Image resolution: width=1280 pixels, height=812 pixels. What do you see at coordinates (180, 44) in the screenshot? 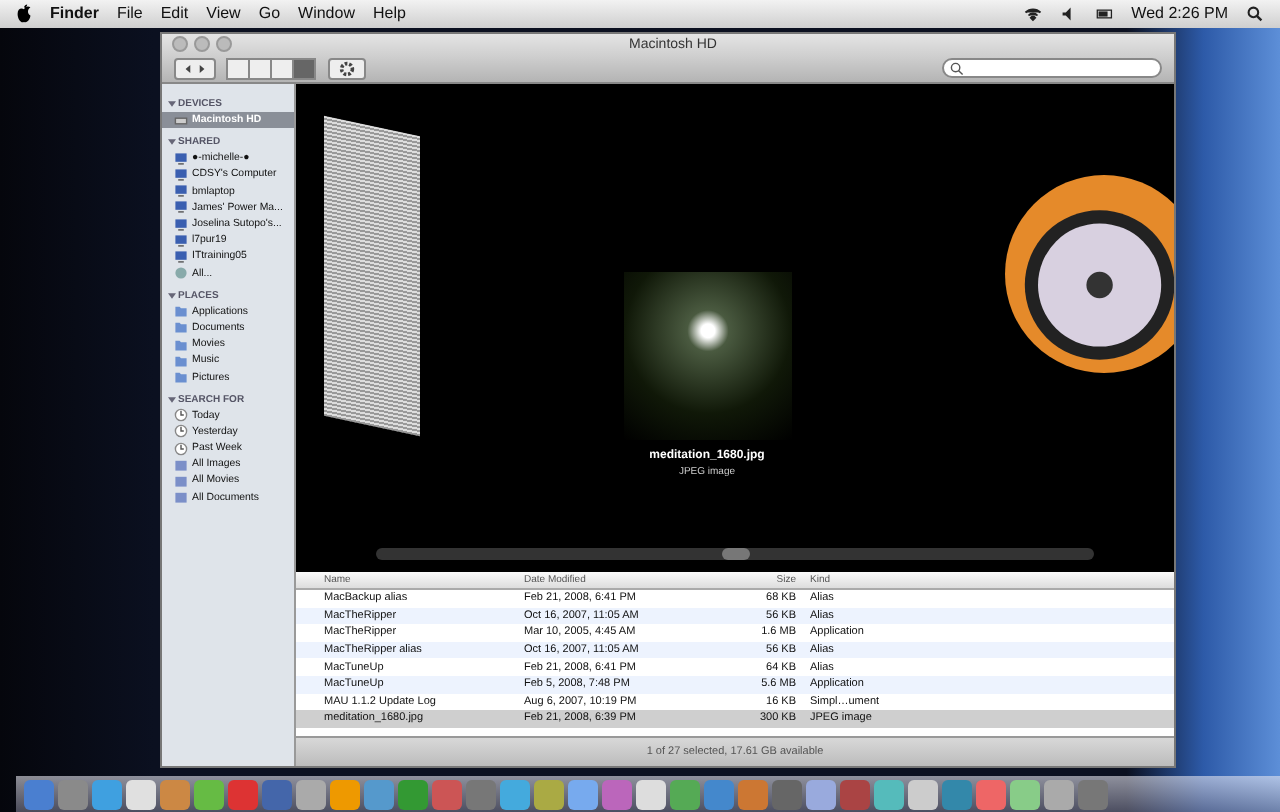
I see `close-button` at bounding box center [180, 44].